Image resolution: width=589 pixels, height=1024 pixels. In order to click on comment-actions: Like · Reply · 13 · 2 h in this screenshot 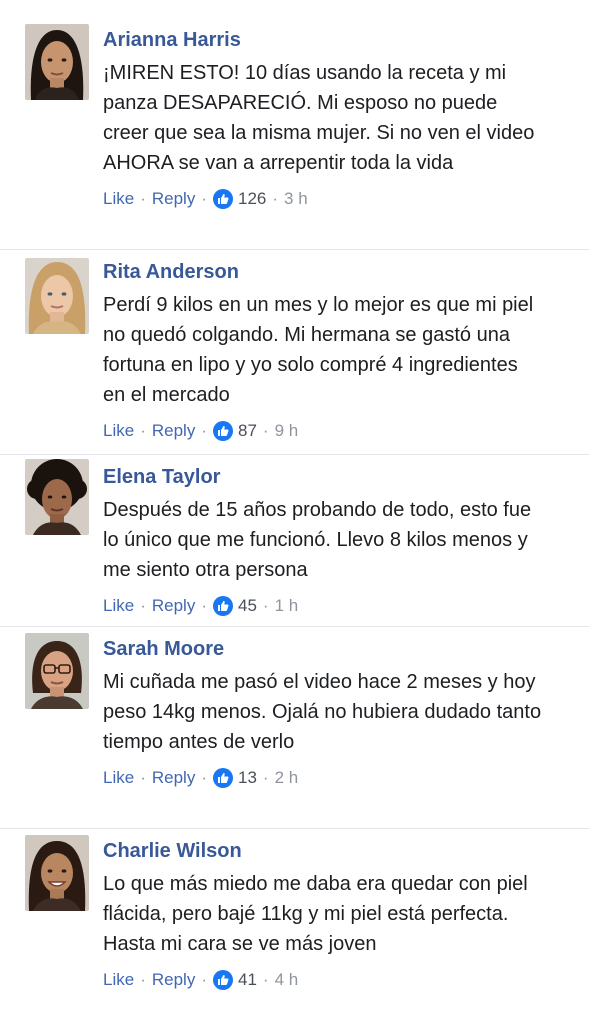, I will do `click(323, 778)`.